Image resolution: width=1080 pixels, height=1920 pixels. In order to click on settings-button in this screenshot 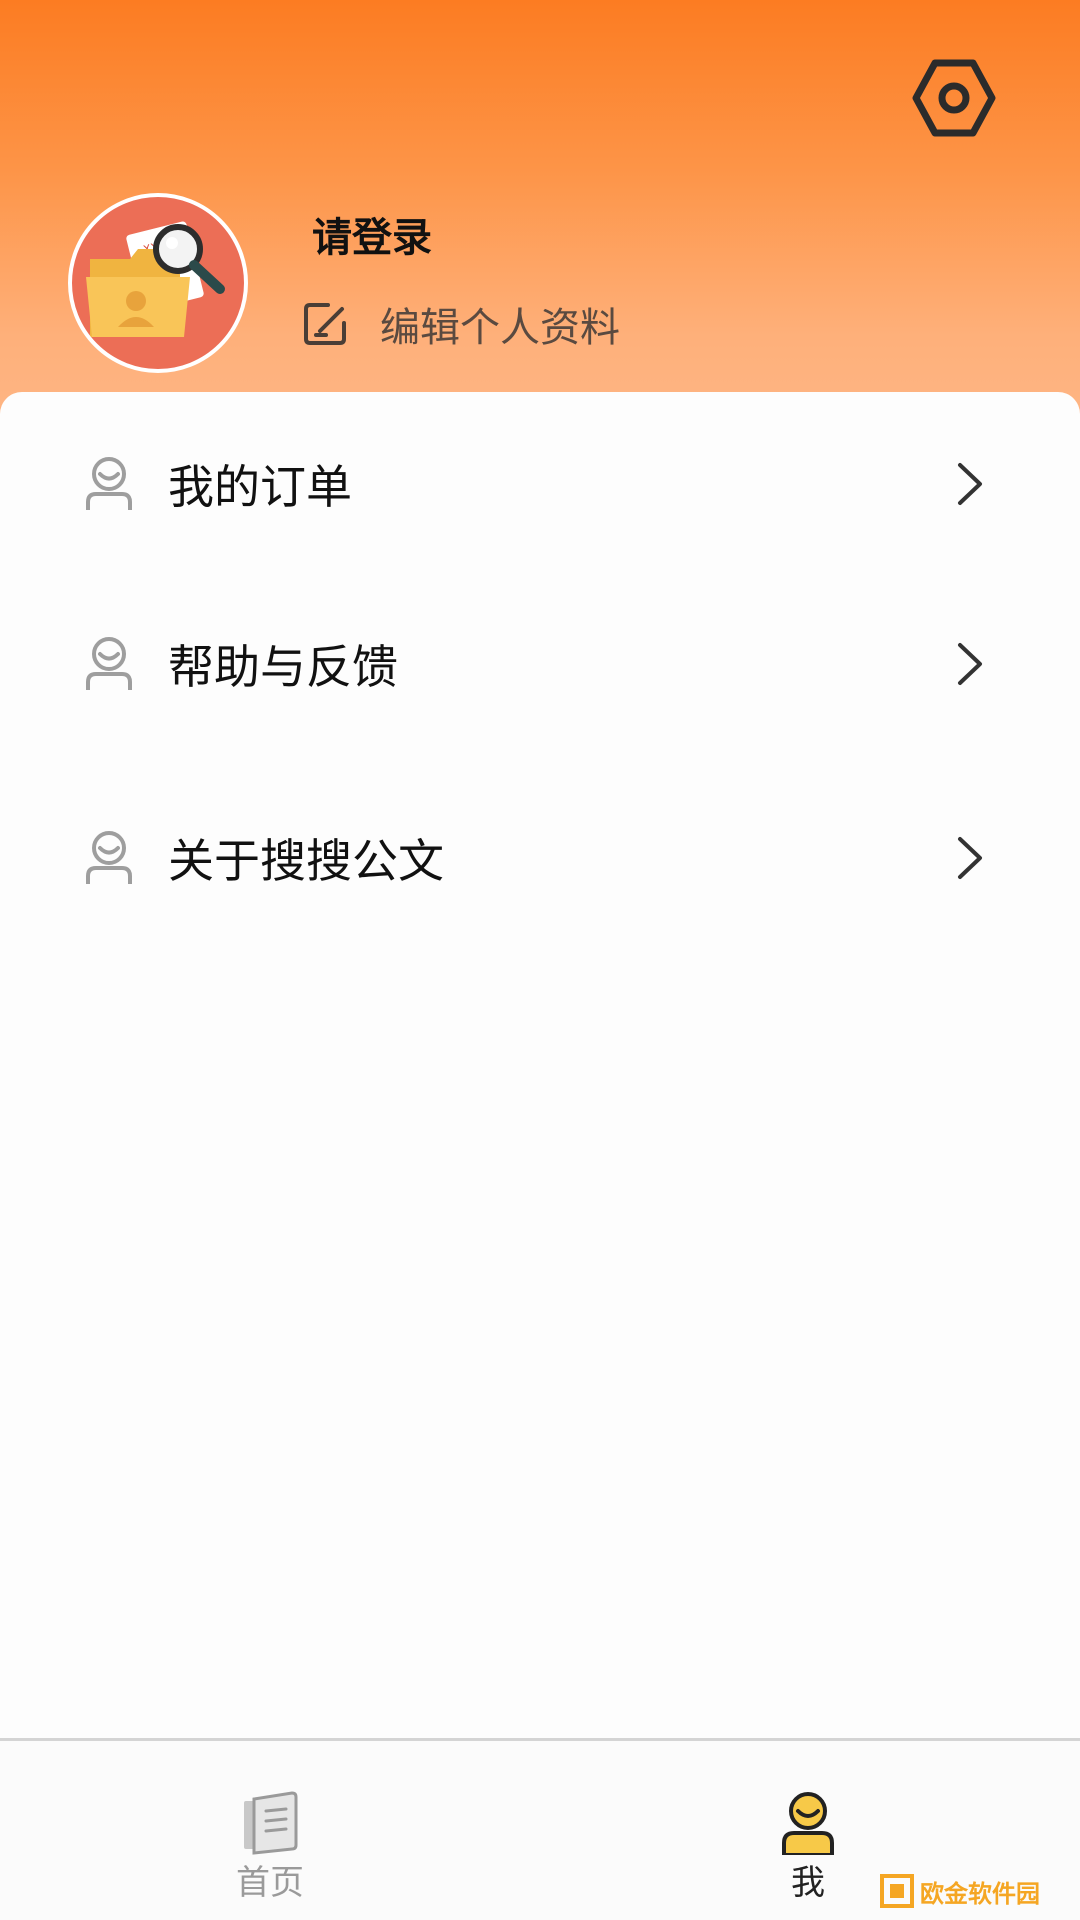, I will do `click(954, 98)`.